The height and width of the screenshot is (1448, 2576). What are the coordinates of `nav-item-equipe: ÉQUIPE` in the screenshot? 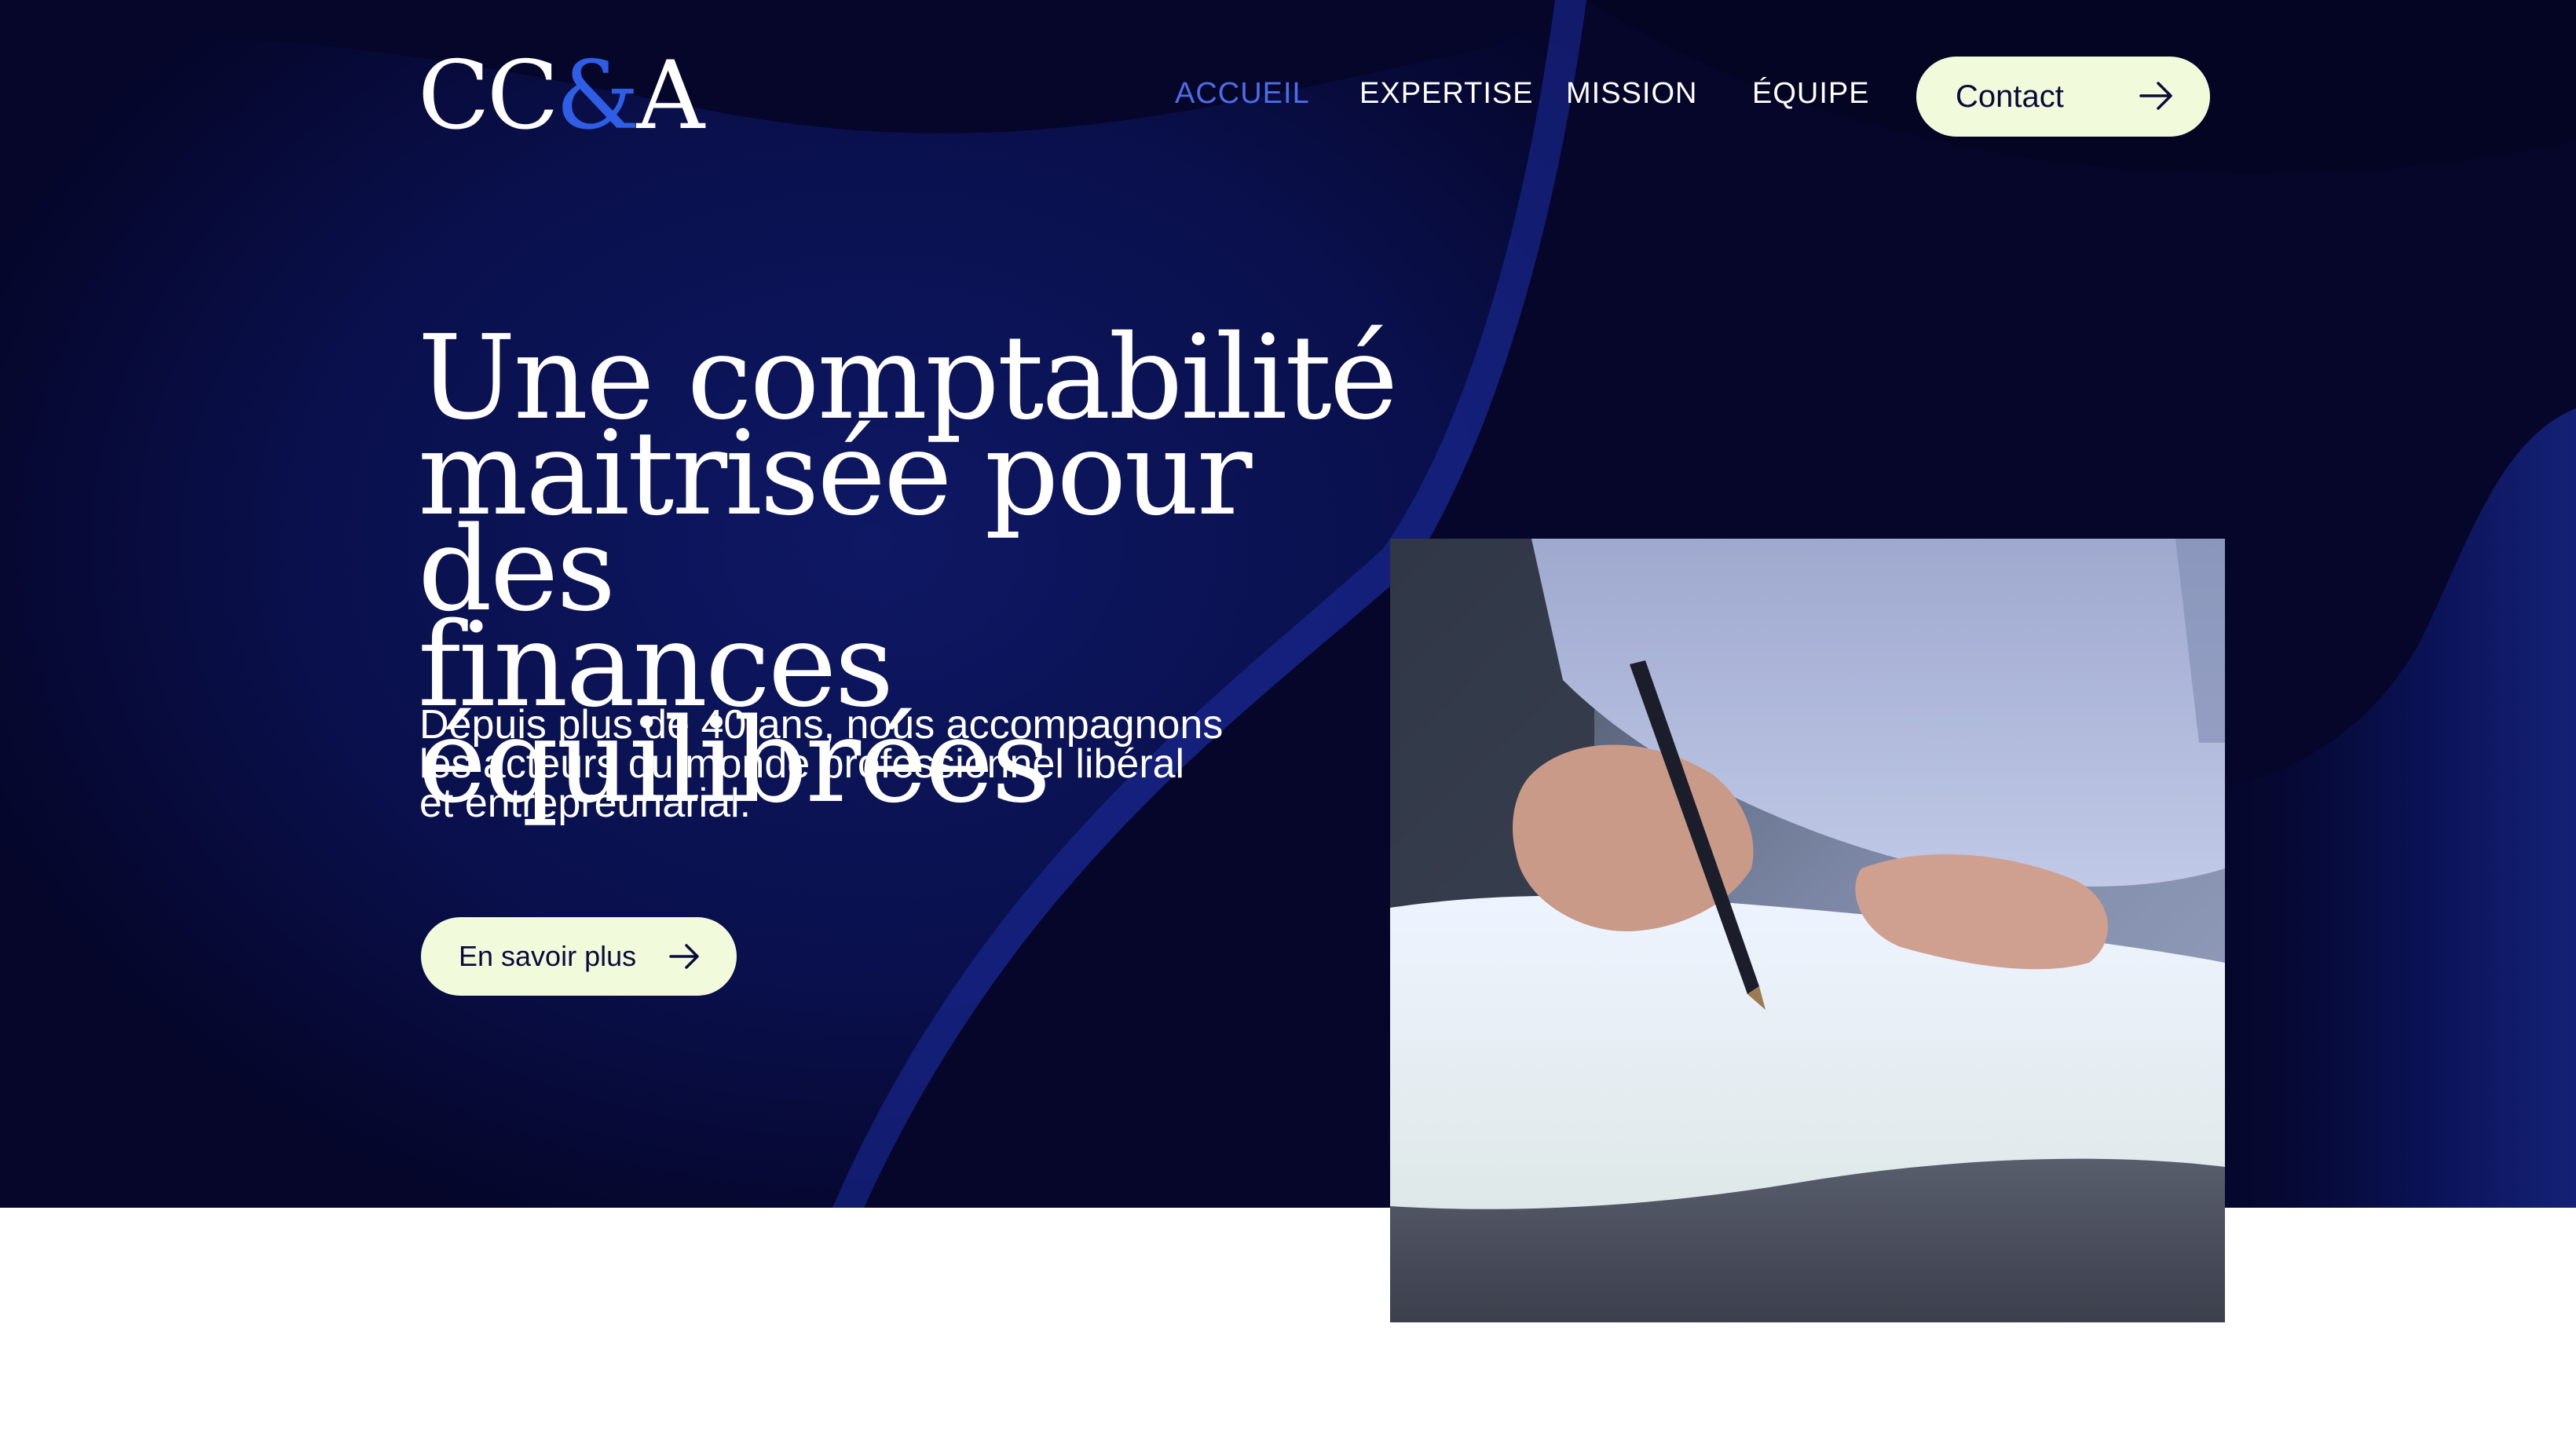 It's located at (1811, 94).